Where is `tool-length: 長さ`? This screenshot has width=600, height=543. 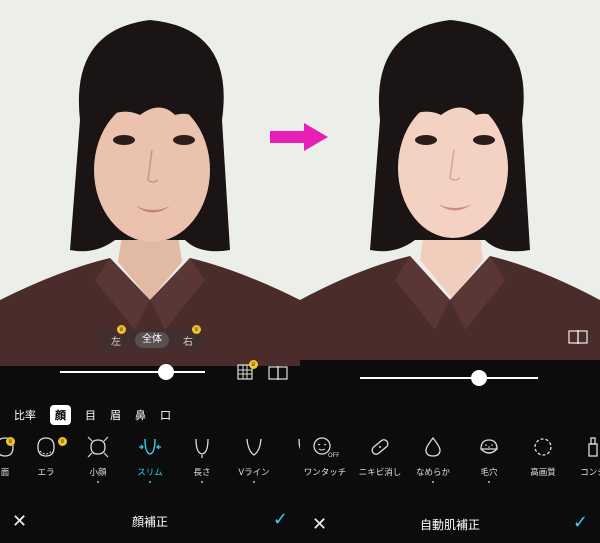
tool-length: 長さ is located at coordinates (202, 457).